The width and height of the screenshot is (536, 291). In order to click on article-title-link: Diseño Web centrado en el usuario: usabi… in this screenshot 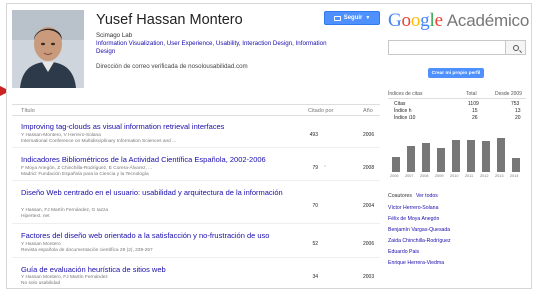, I will do `click(156, 192)`.